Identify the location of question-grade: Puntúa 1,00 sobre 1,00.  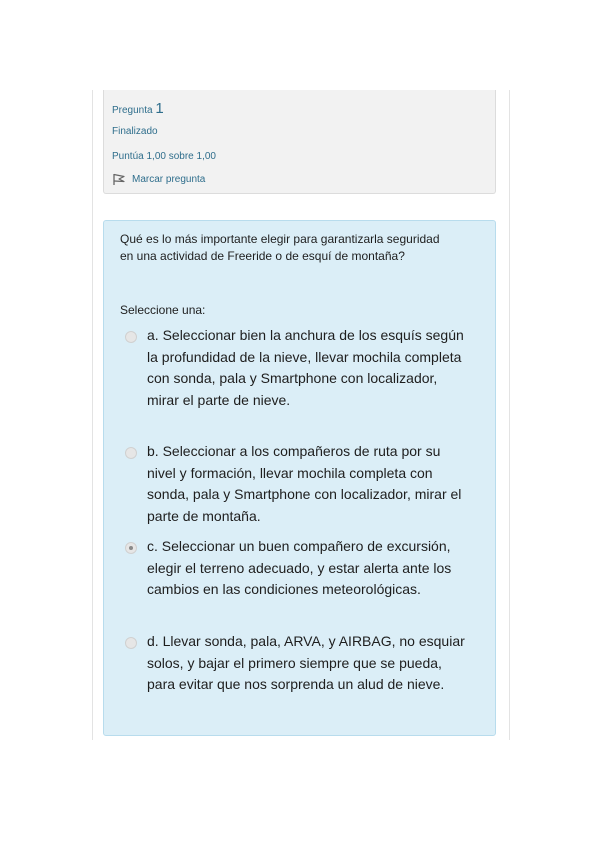
(164, 156).